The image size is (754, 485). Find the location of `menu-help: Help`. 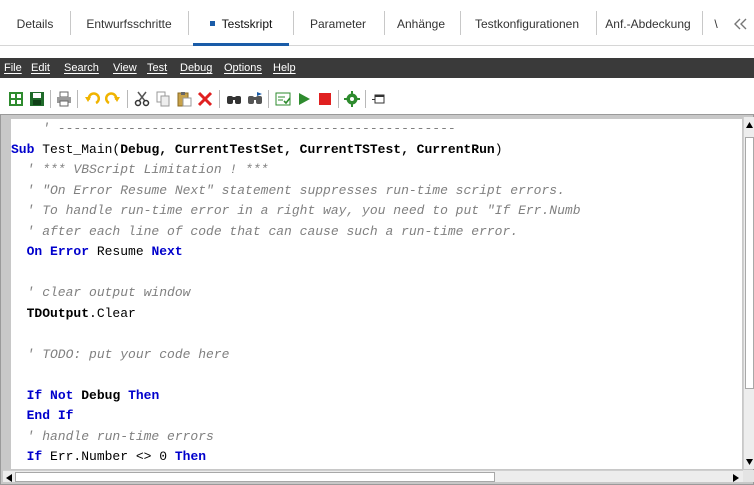

menu-help: Help is located at coordinates (284, 68).